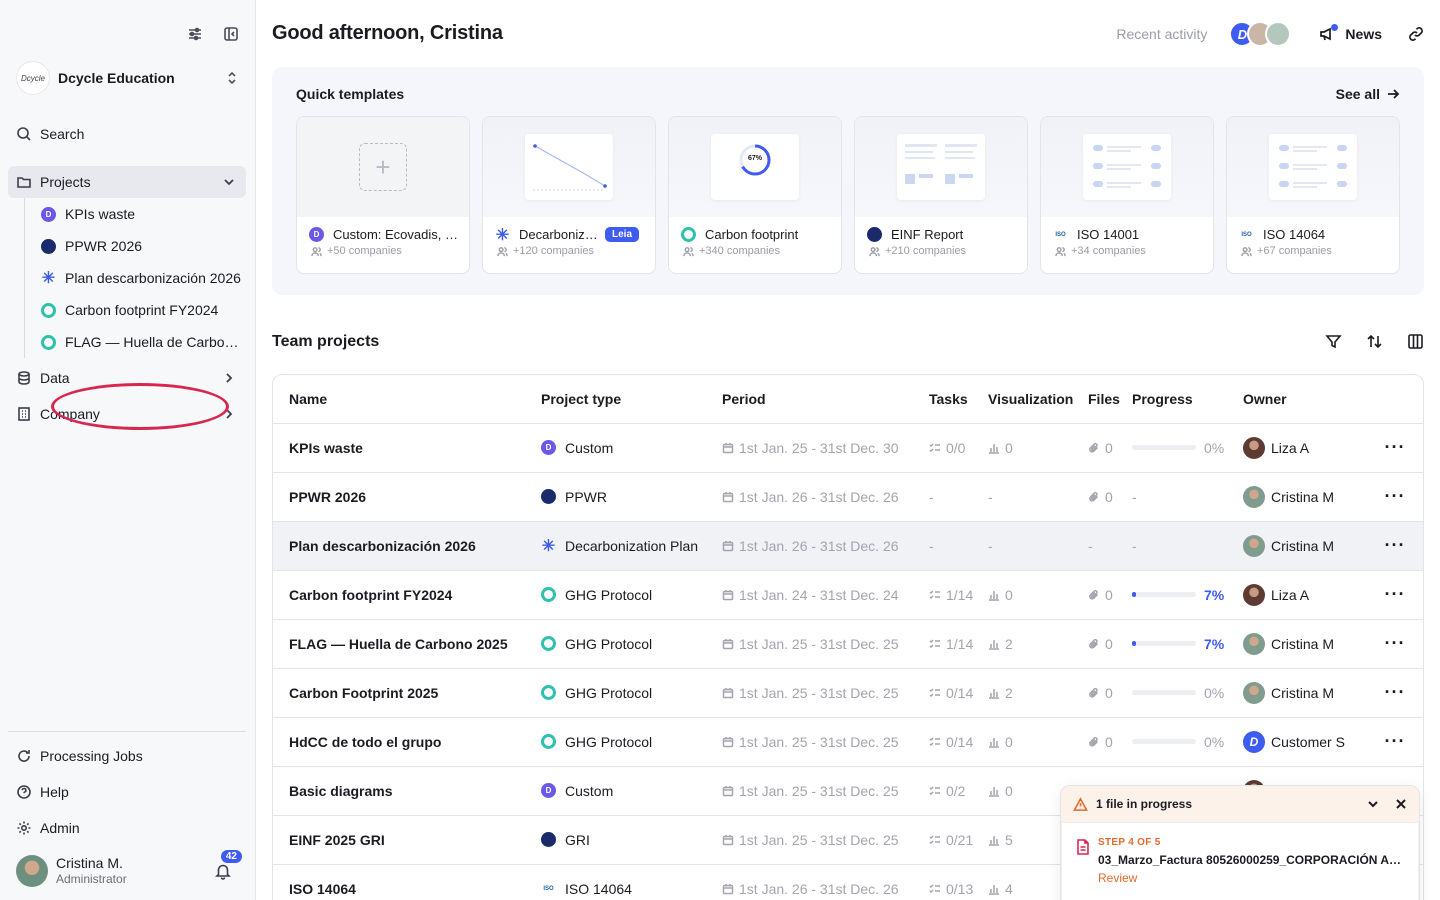 The image size is (1440, 900). What do you see at coordinates (132, 869) in the screenshot?
I see `user-profile: Cristina M. Administrator 42` at bounding box center [132, 869].